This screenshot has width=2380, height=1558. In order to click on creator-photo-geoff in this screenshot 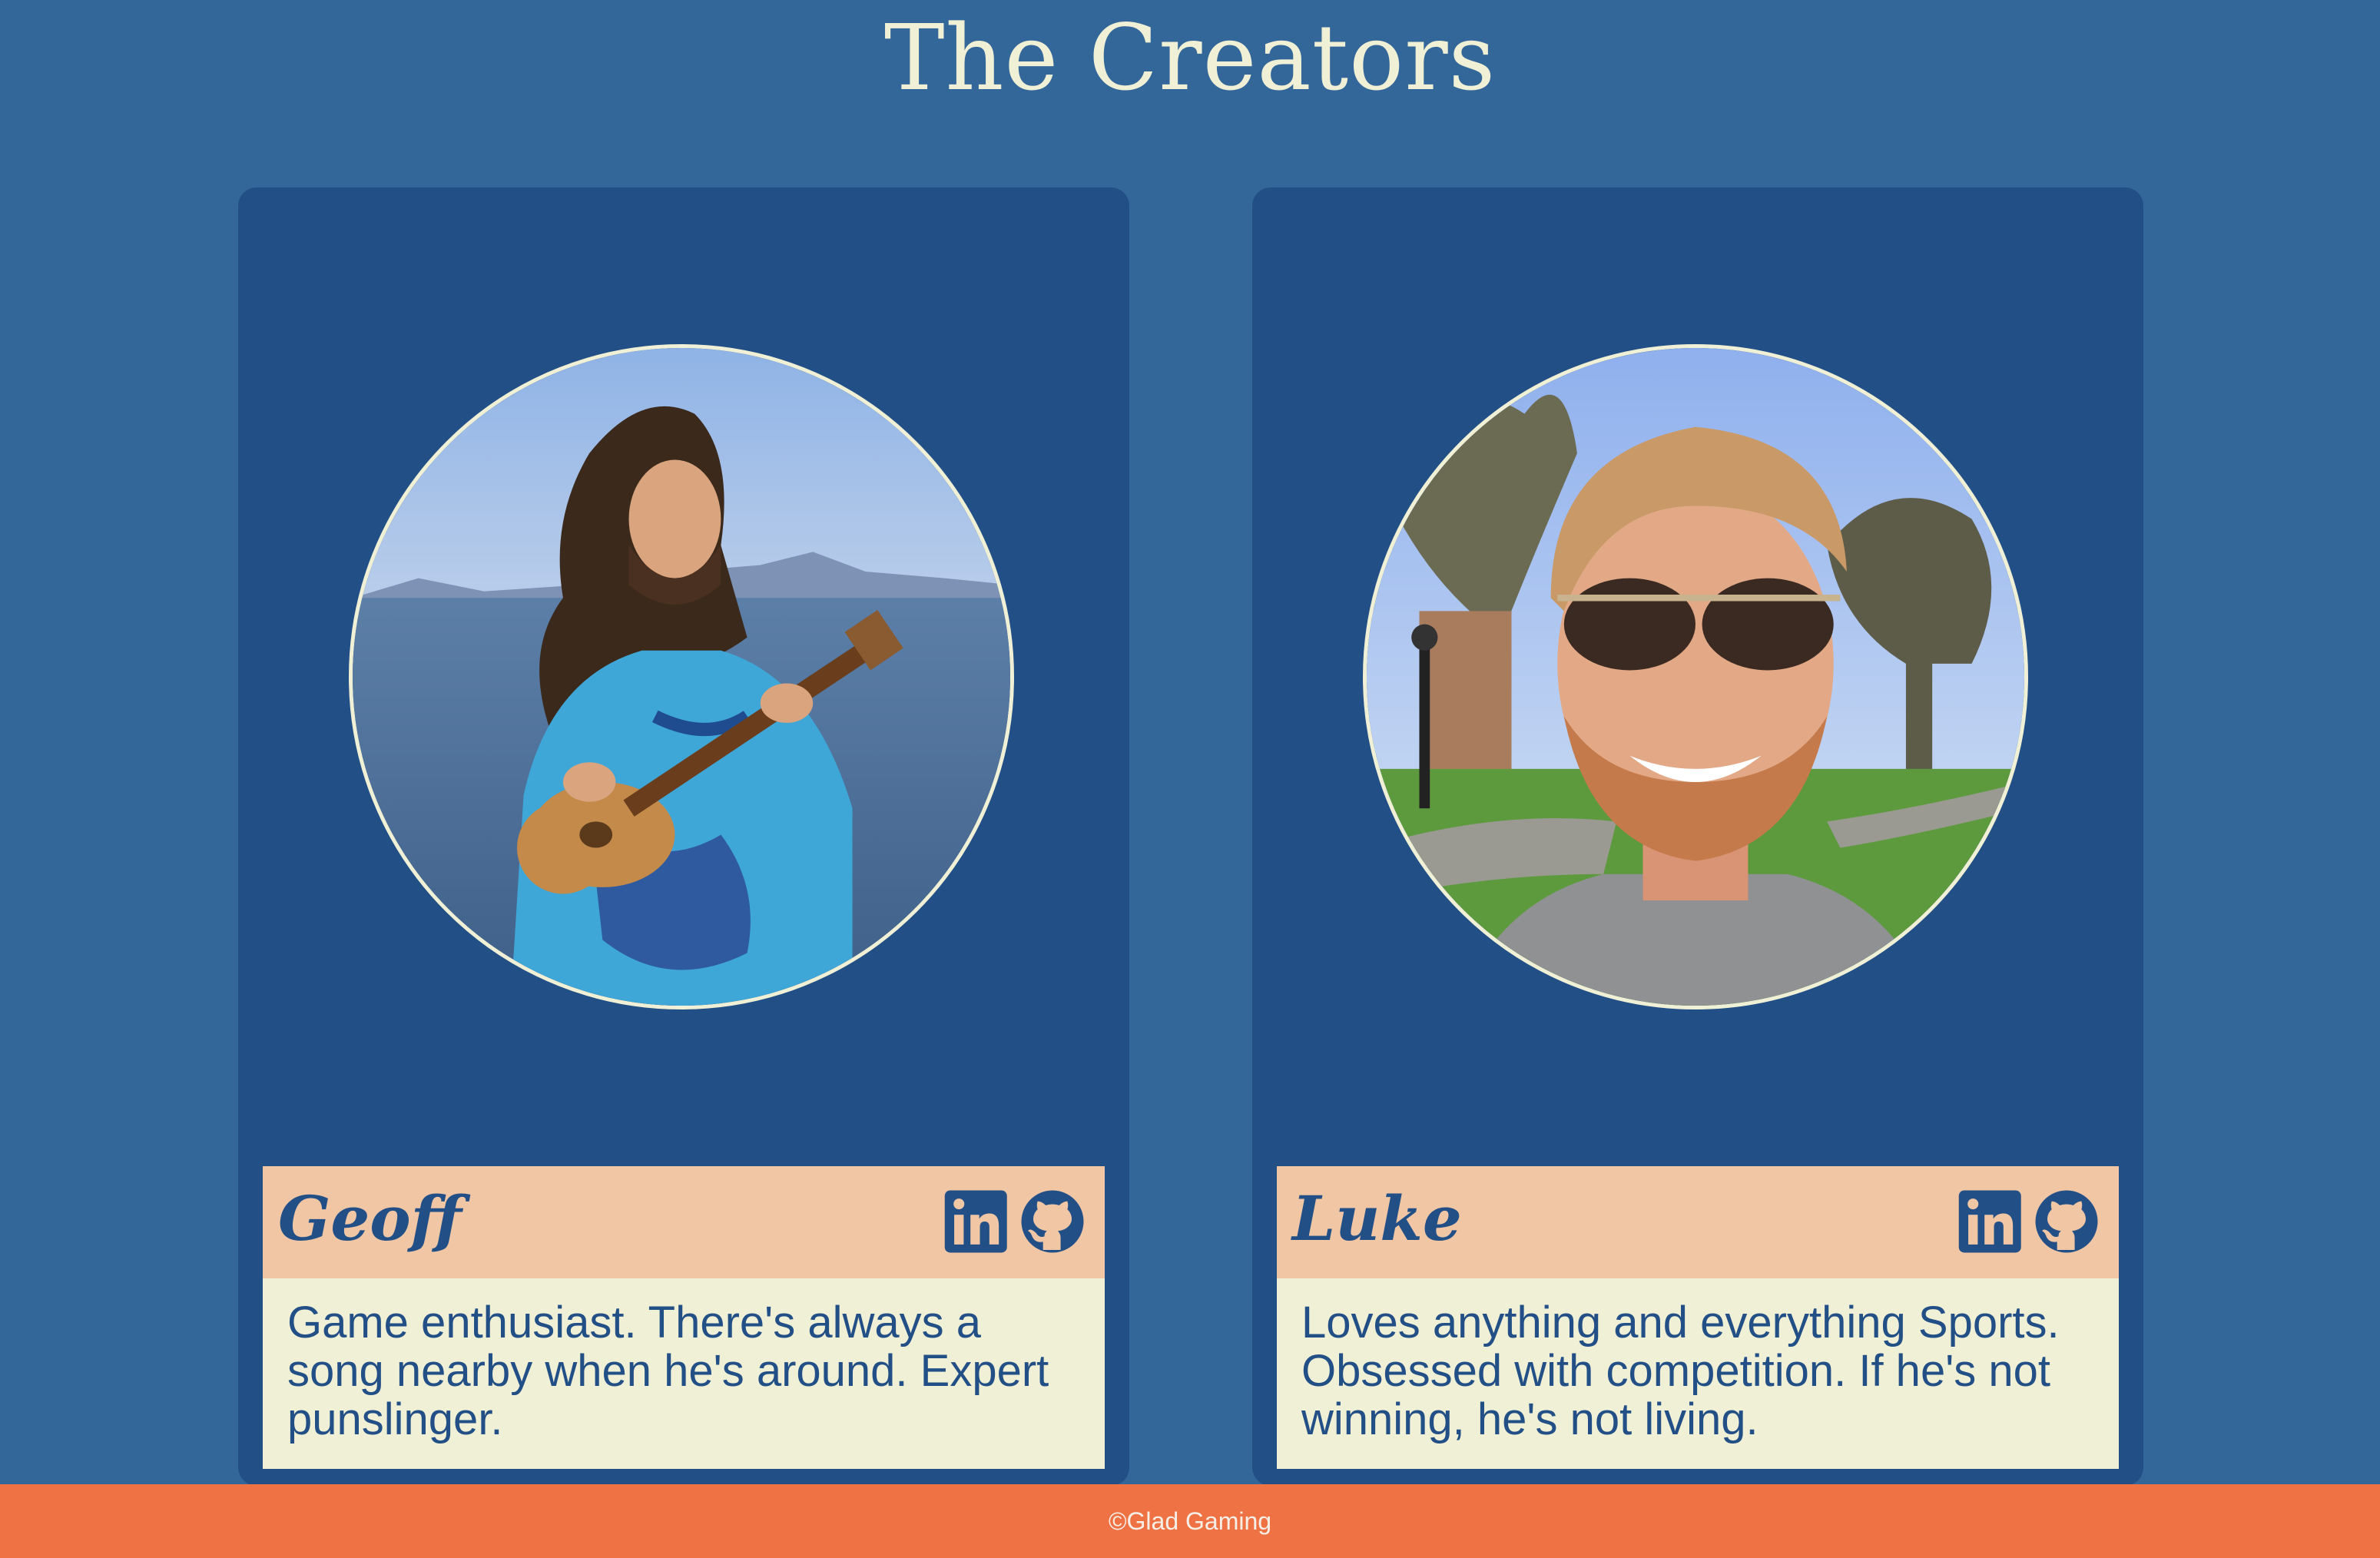, I will do `click(681, 676)`.